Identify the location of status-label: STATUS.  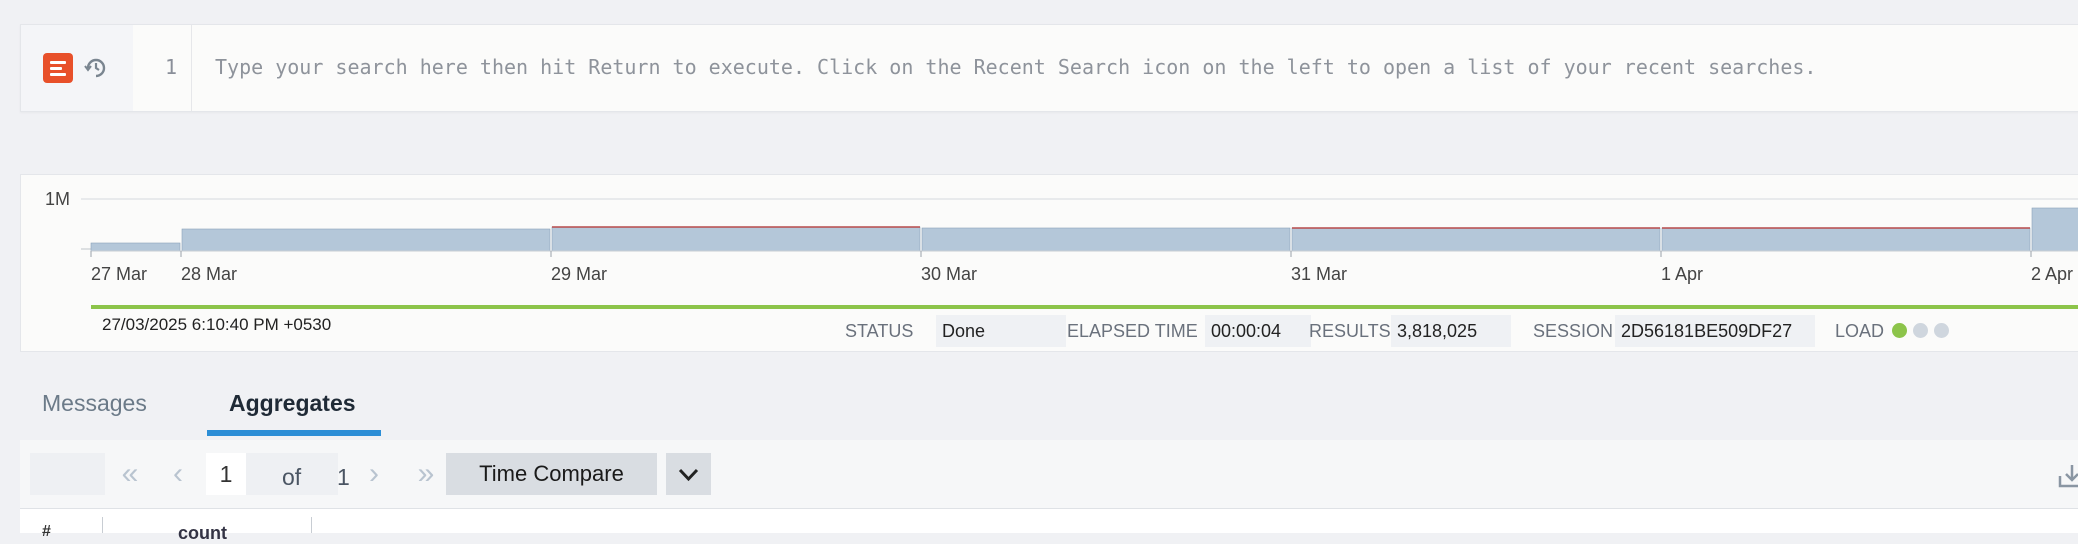
(879, 331).